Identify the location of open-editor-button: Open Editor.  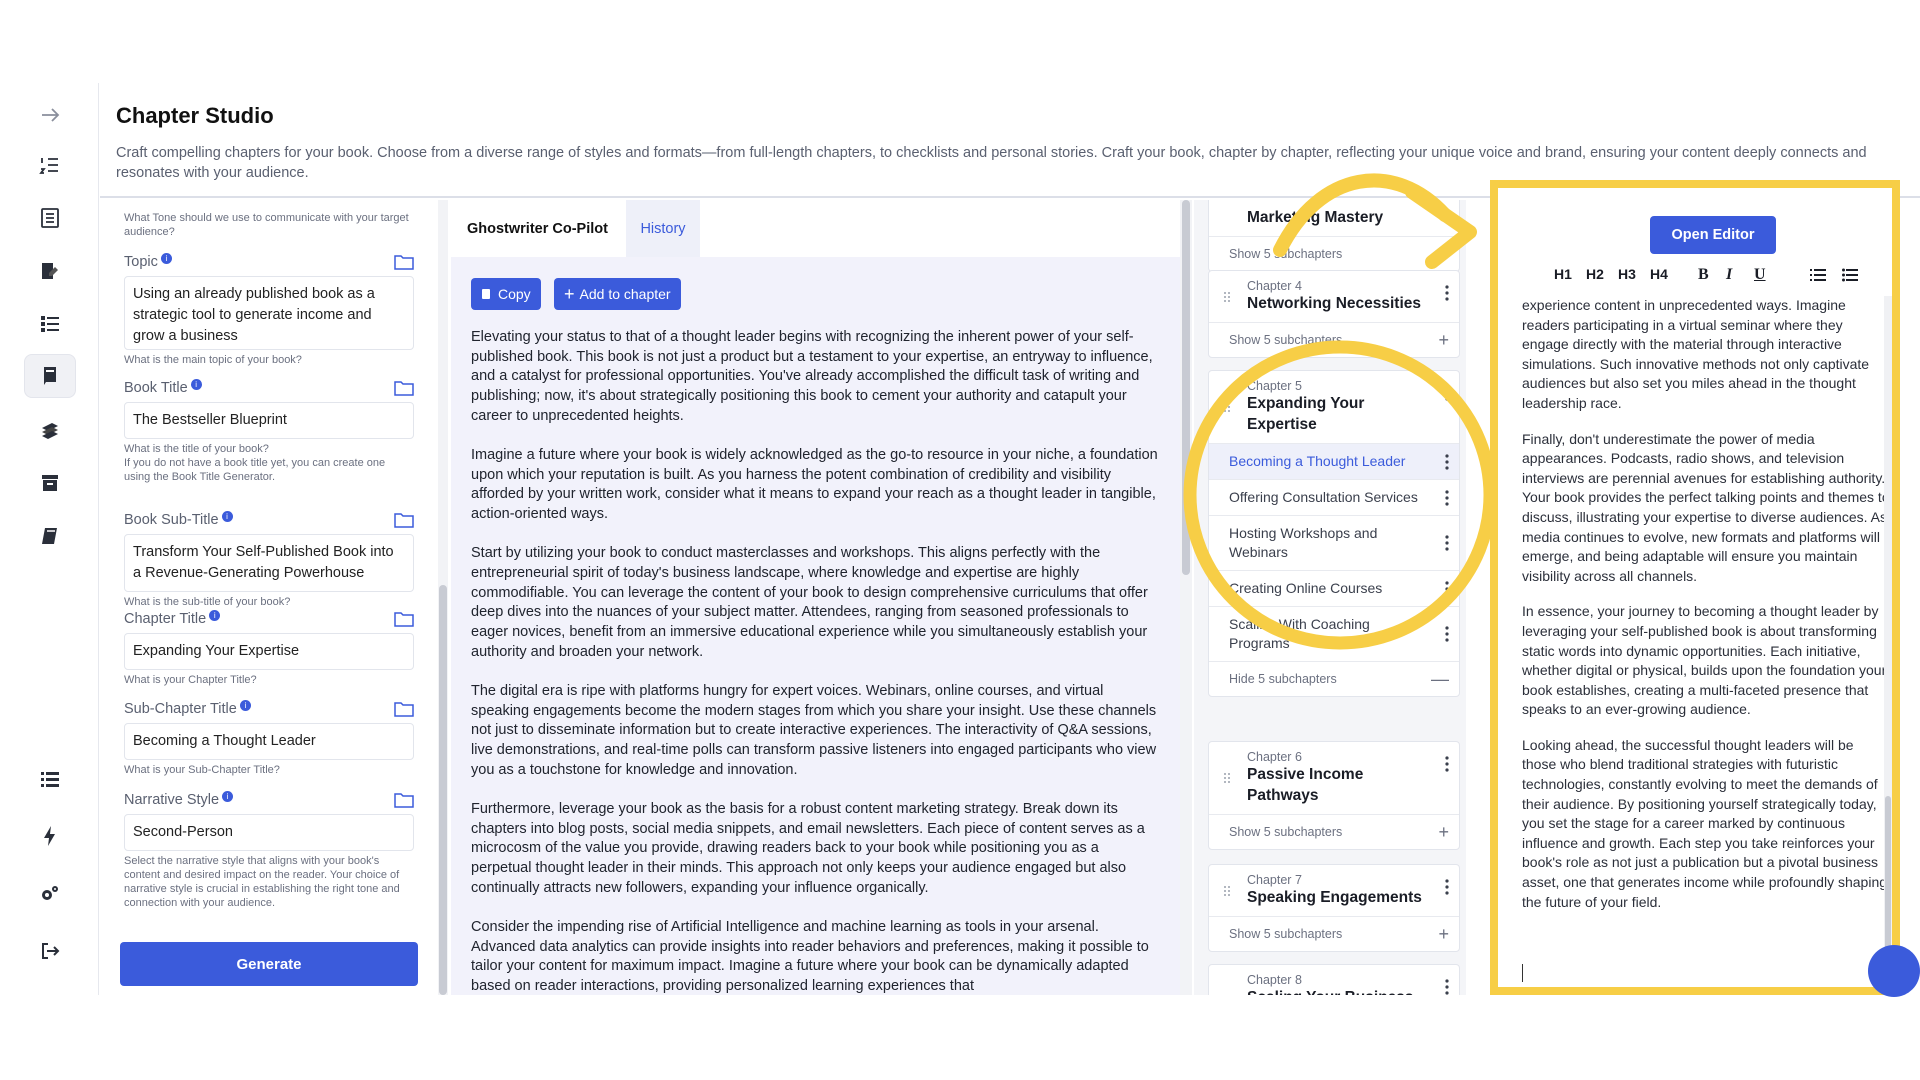
(1713, 235).